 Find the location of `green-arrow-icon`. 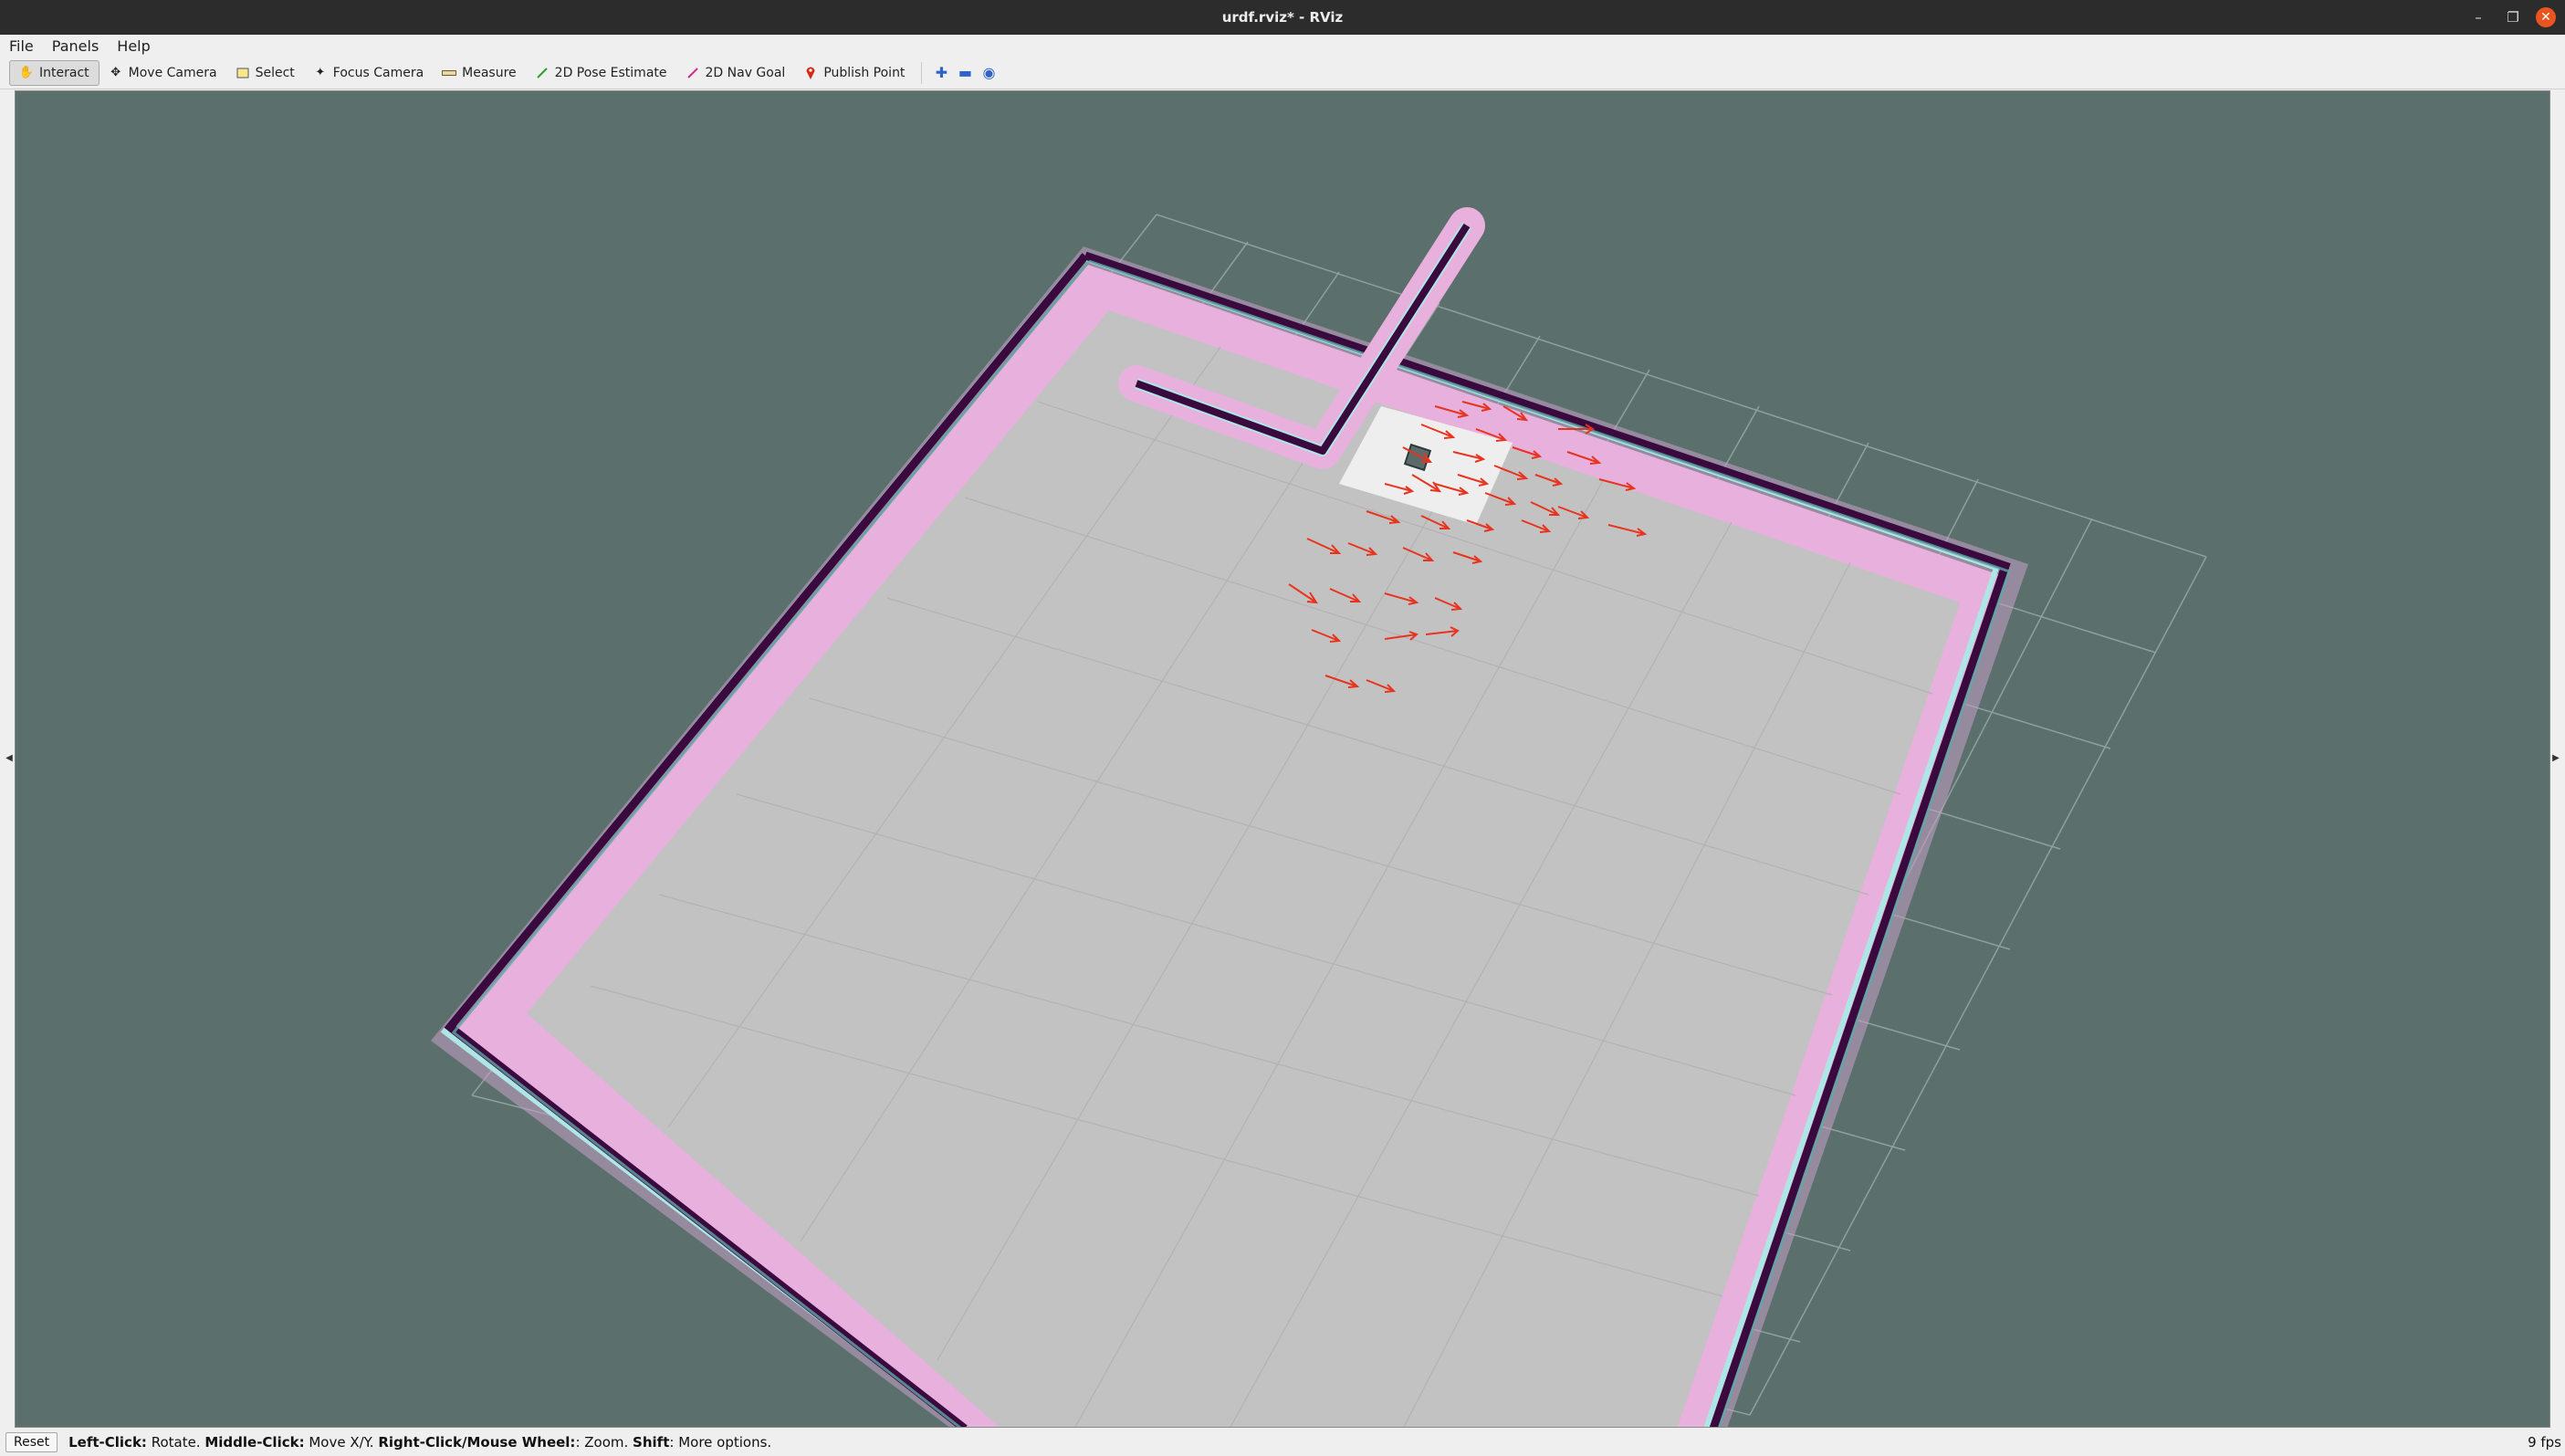

green-arrow-icon is located at coordinates (542, 73).